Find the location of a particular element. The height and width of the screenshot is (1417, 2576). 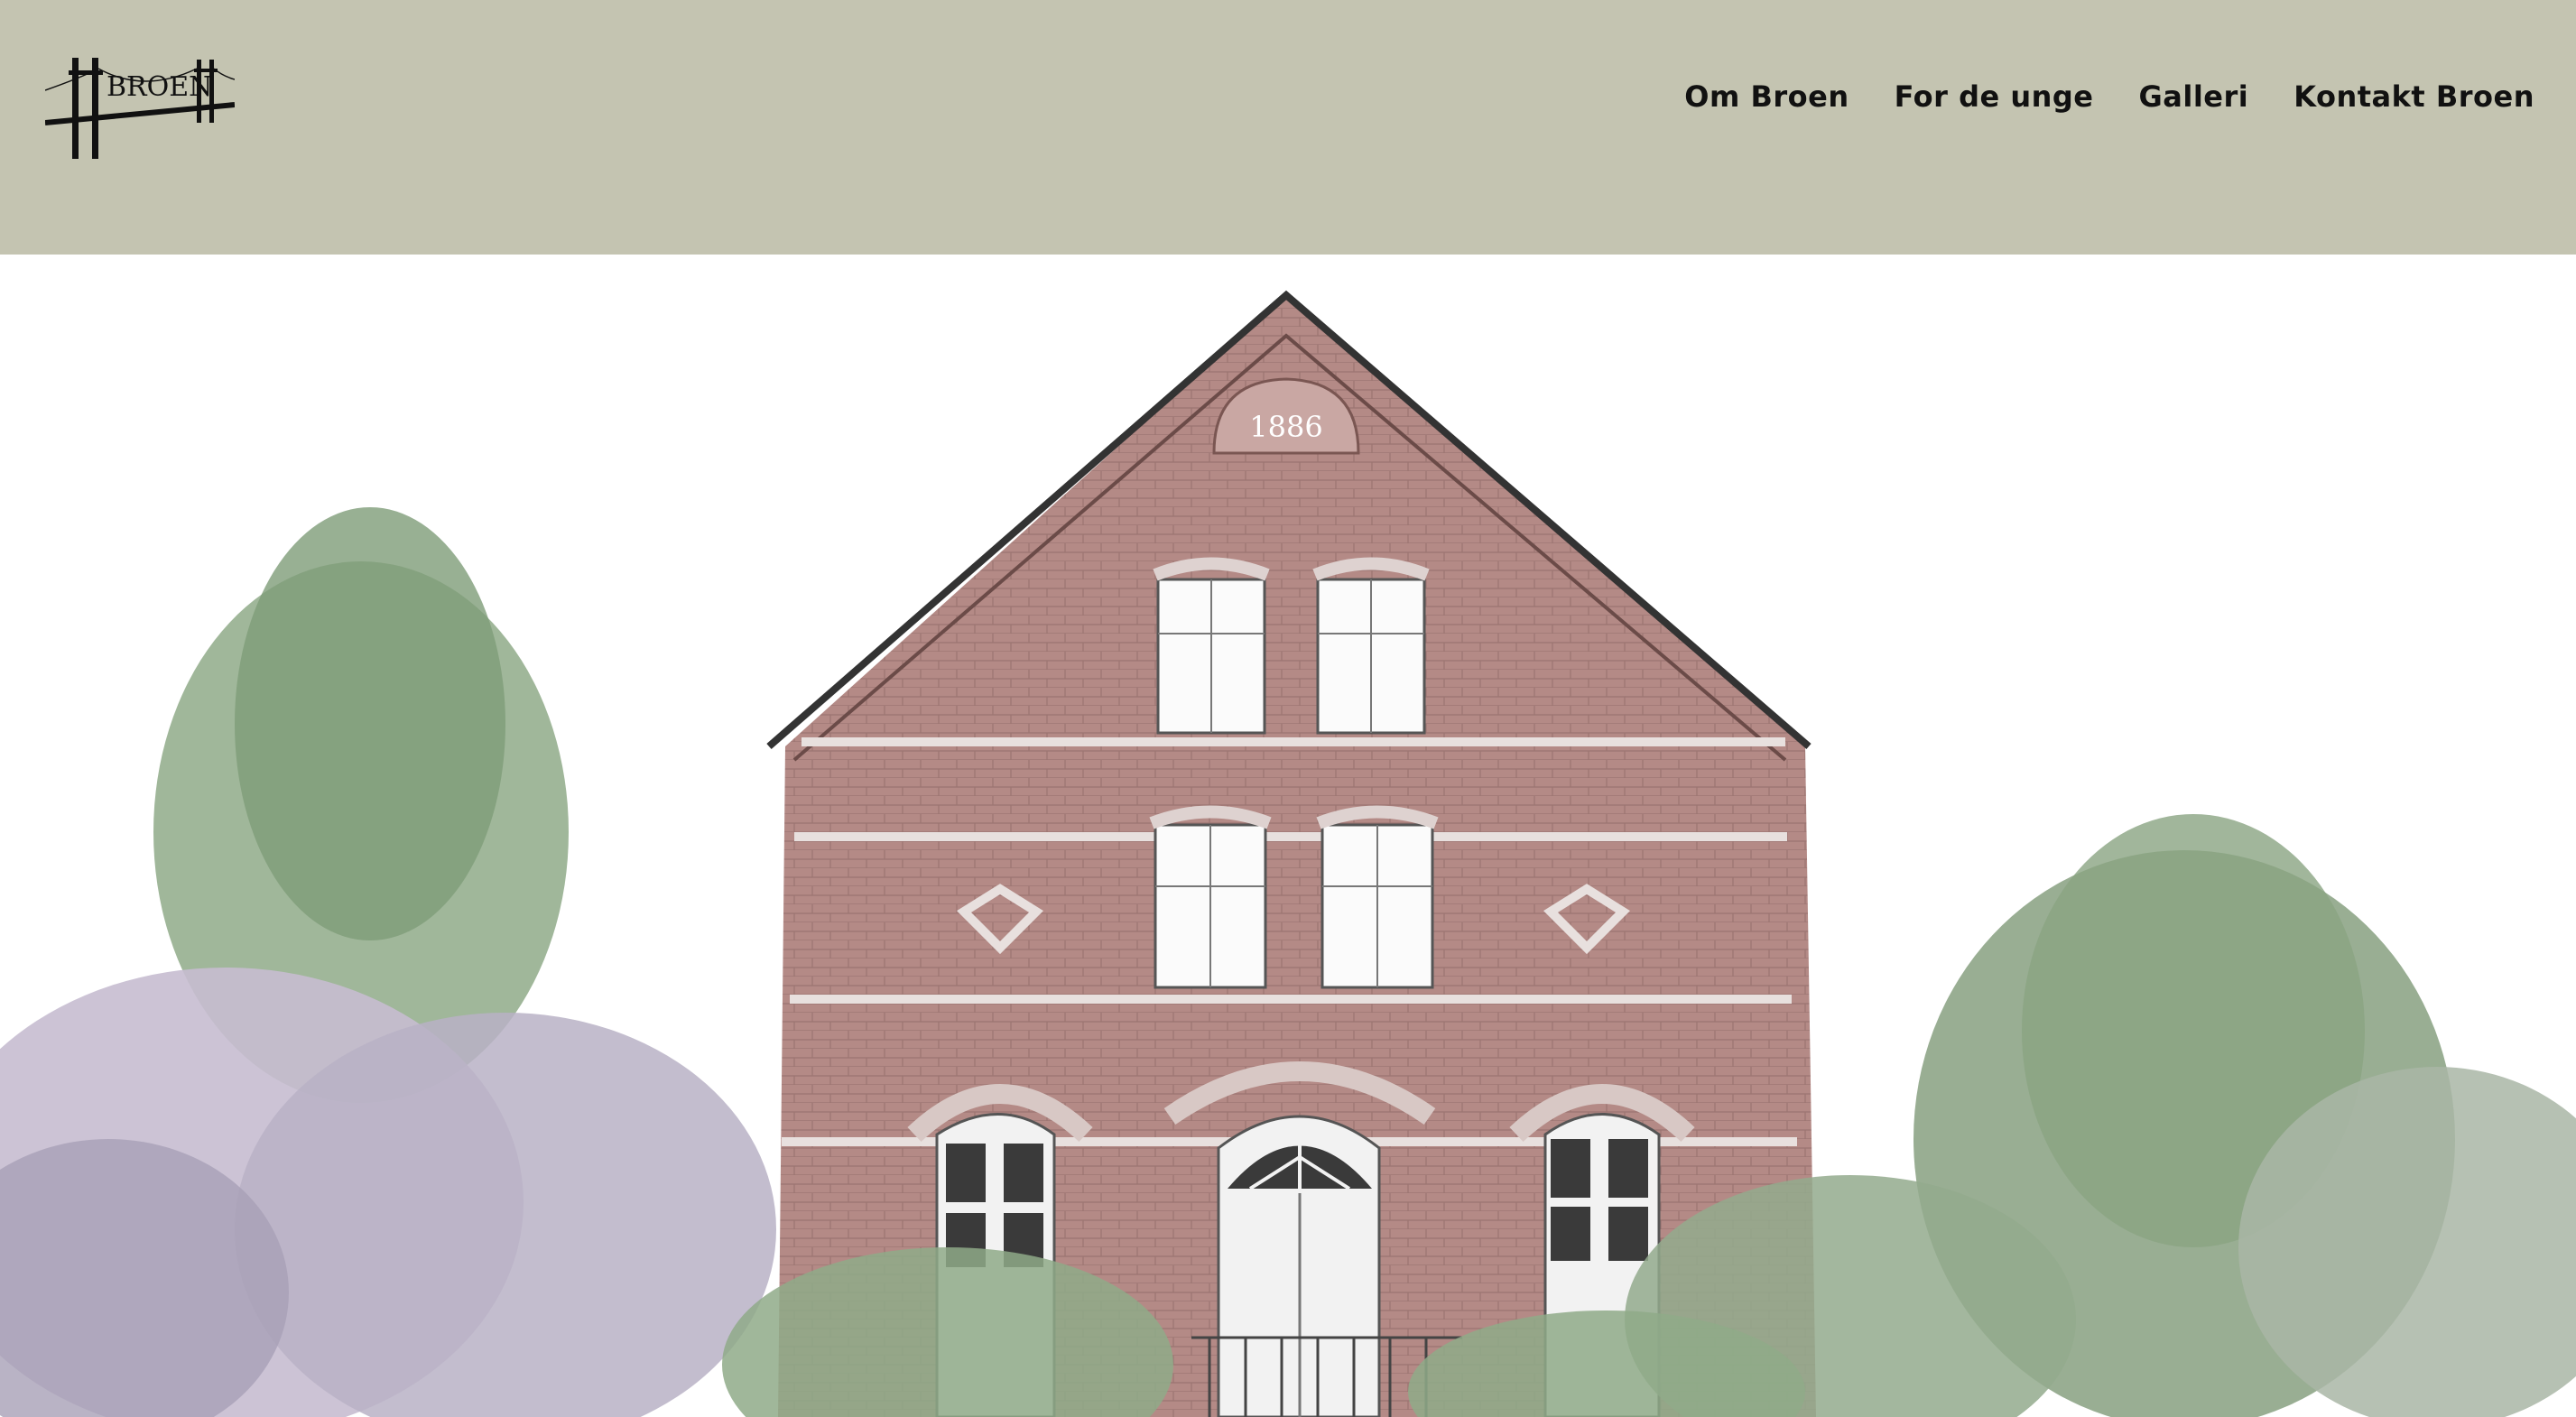

nav-item-galleri: Galleri is located at coordinates (2194, 96).